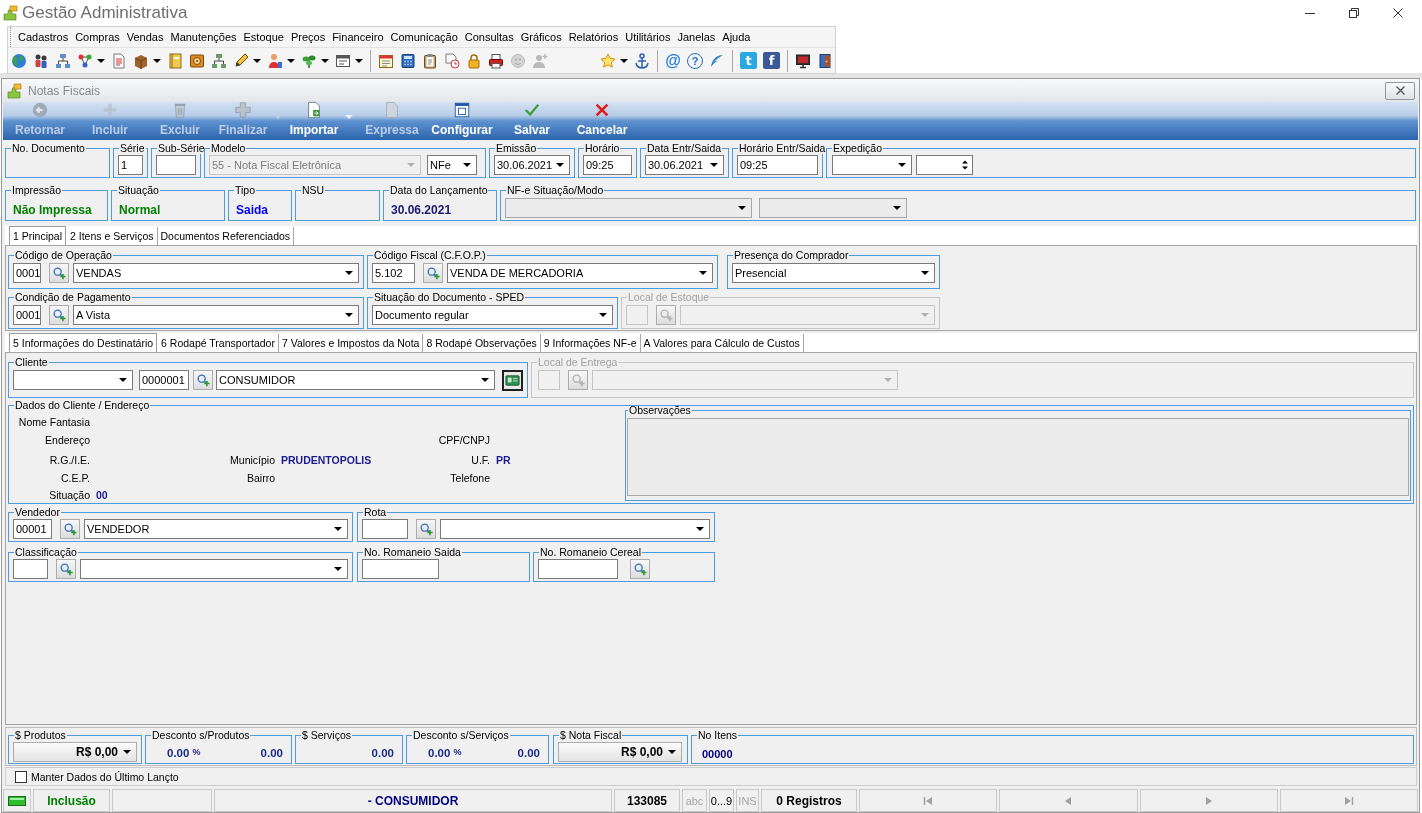 The height and width of the screenshot is (813, 1422). Describe the element at coordinates (203, 37) in the screenshot. I see `menu-item: Manutenções` at that location.